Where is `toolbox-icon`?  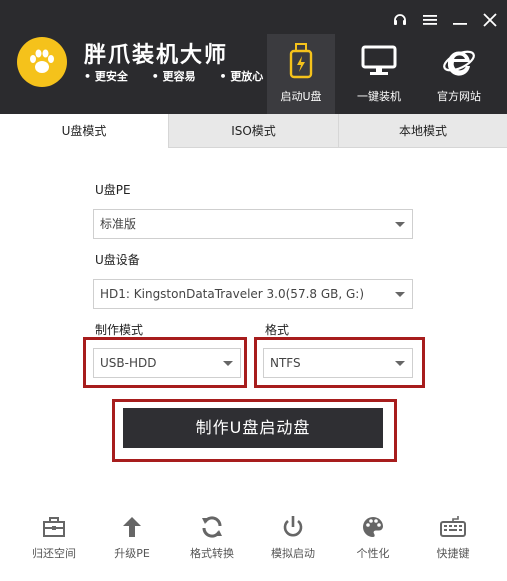
toolbox-icon is located at coordinates (54, 527).